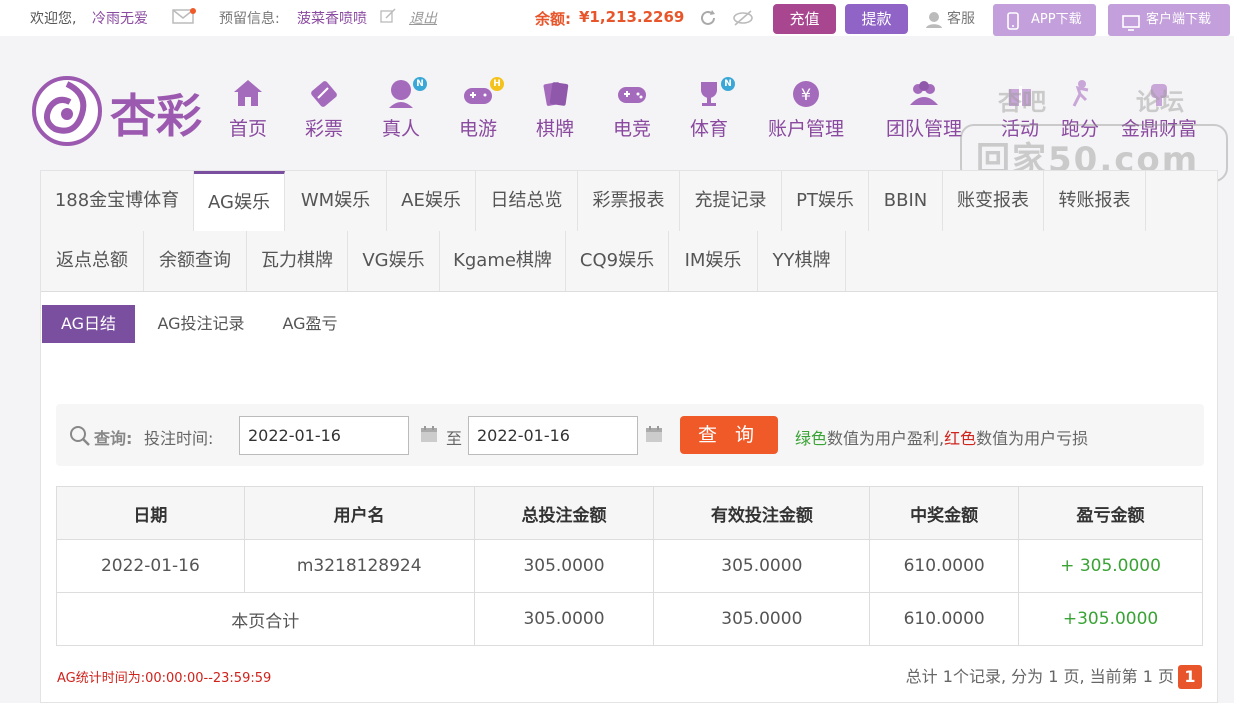  I want to click on legend-red: 红色, so click(960, 438).